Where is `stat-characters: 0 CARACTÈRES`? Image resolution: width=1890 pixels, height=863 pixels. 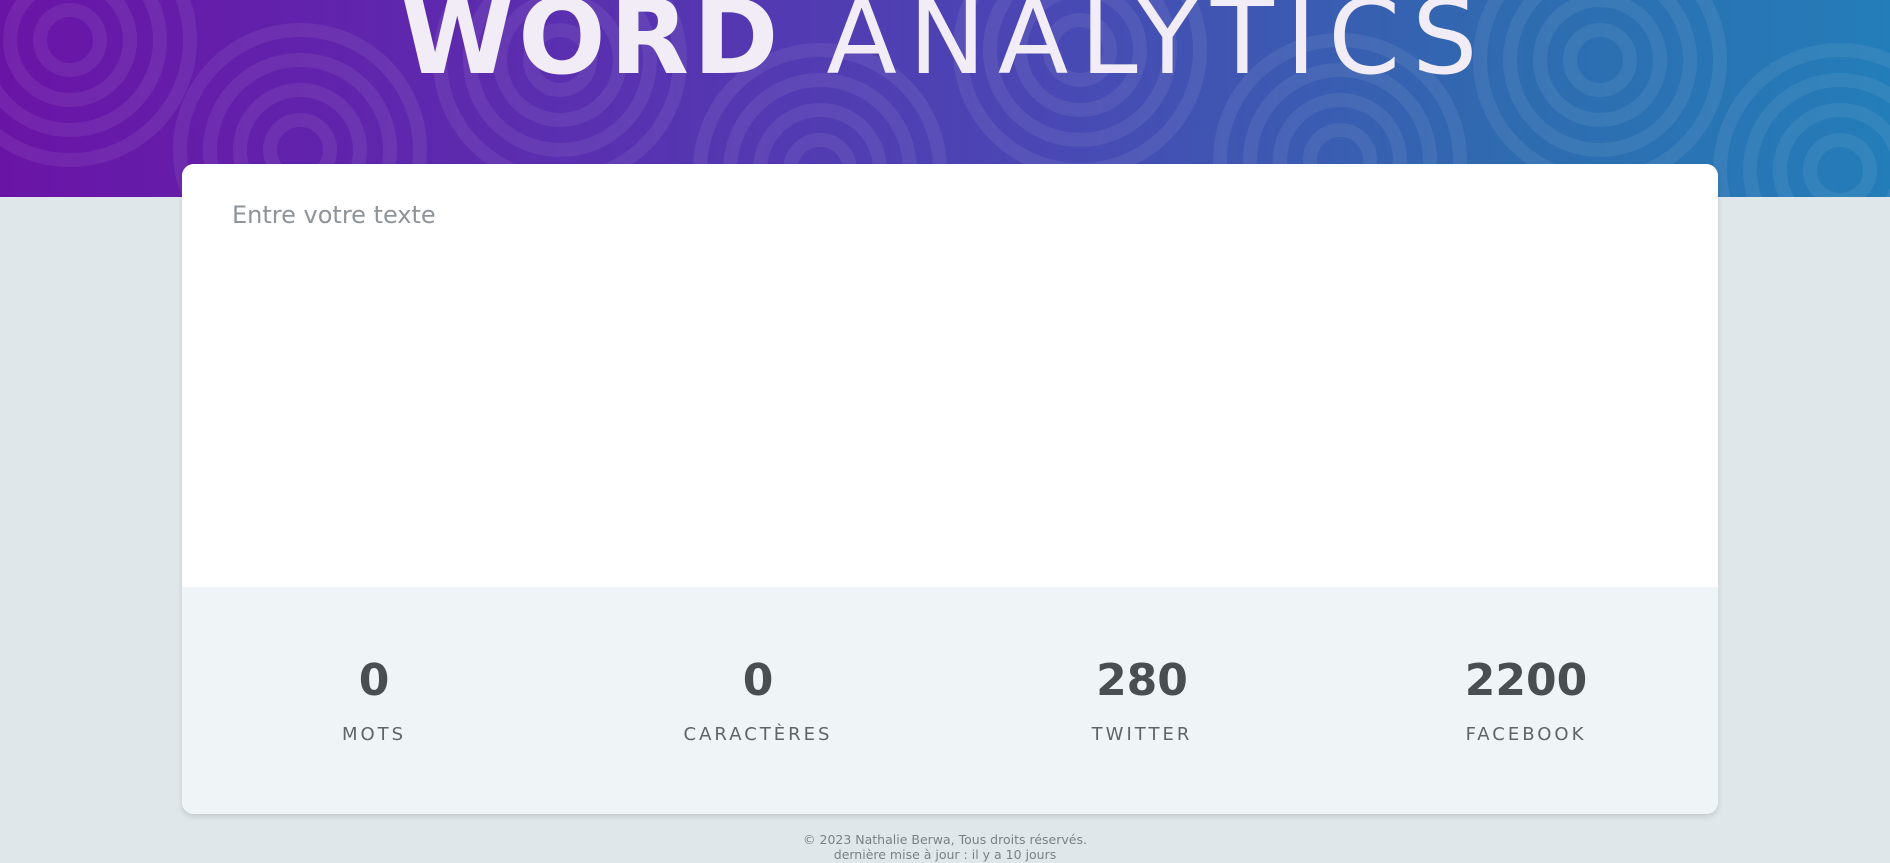
stat-characters: 0 CARACTÈRES is located at coordinates (758, 700).